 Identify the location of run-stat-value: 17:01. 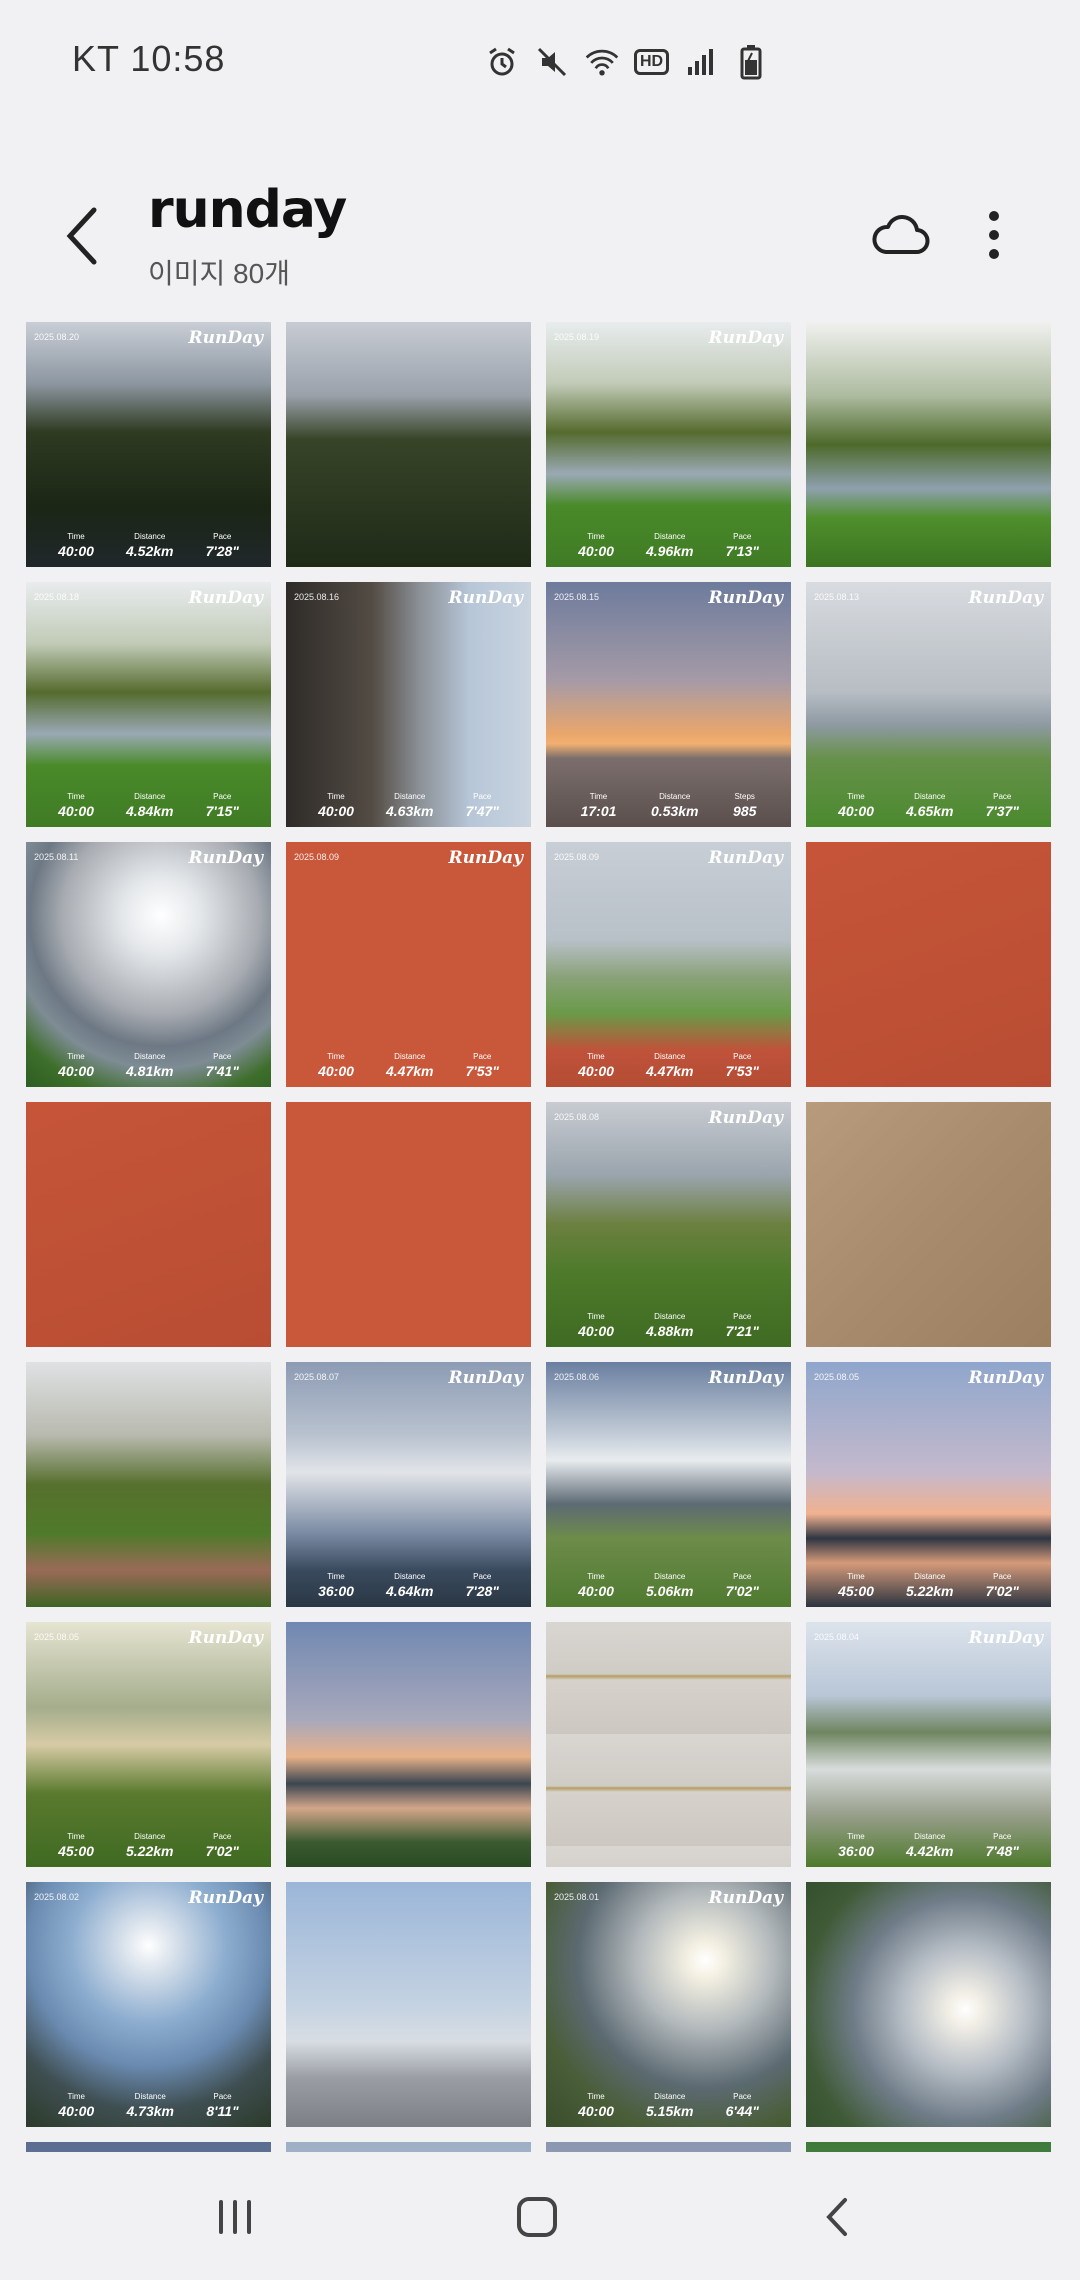
(598, 811).